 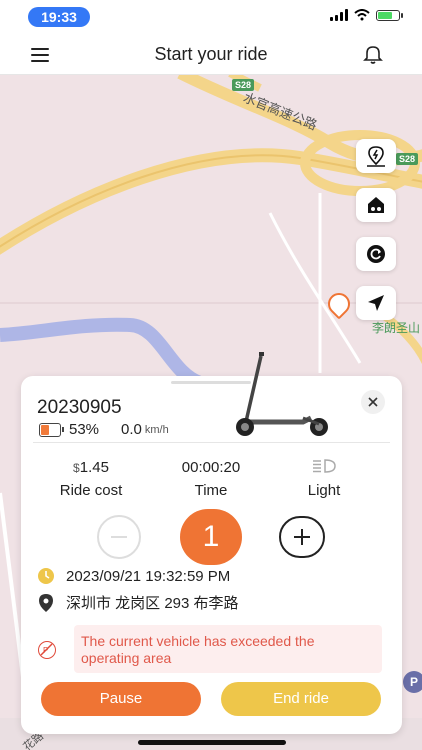 I want to click on ride-datetime: 2023/09/21 19:32:59 PM, so click(x=148, y=576).